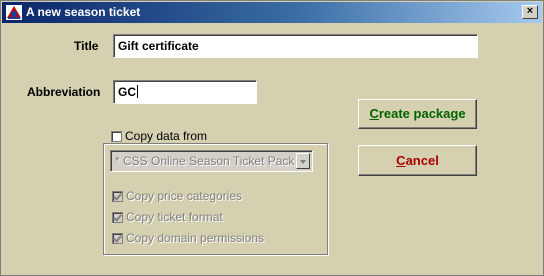  What do you see at coordinates (374, 113) in the screenshot?
I see `create-package-mnemonic: C` at bounding box center [374, 113].